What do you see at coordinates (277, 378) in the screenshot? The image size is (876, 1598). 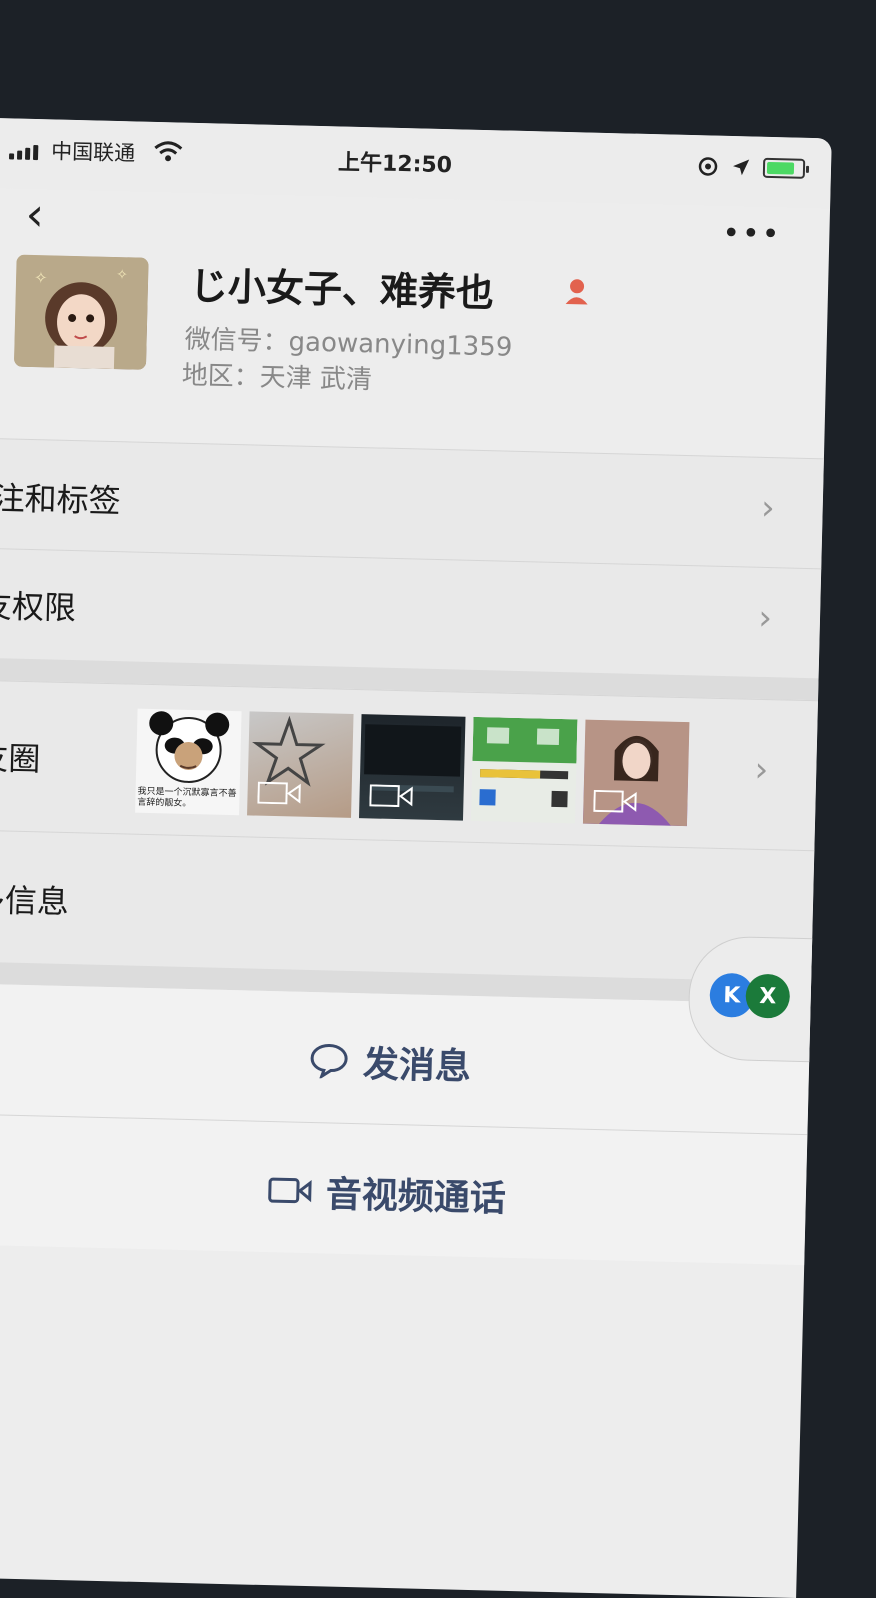 I see `region: 地区：天津 武清` at bounding box center [277, 378].